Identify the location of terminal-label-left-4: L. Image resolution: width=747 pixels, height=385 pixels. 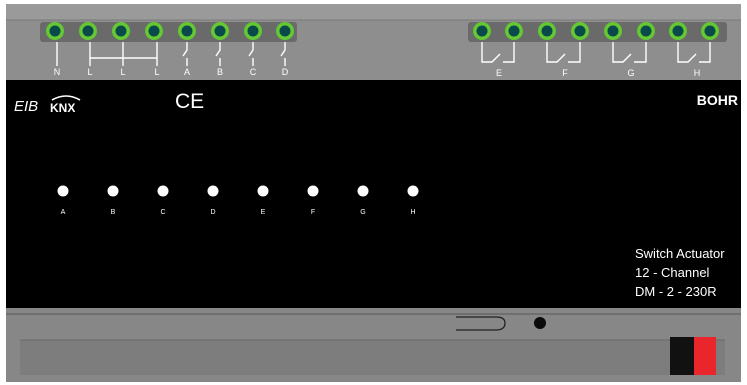
(156, 72).